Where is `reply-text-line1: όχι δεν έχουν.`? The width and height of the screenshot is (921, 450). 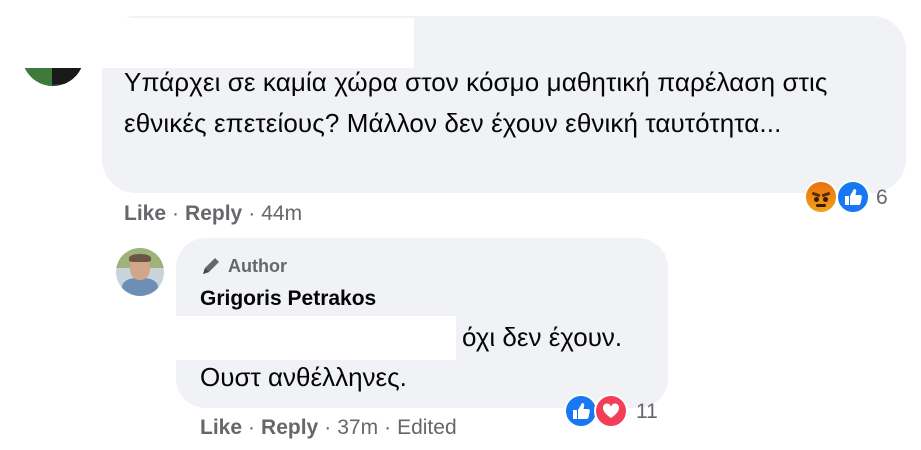 reply-text-line1: όχι δεν έχουν. is located at coordinates (542, 337).